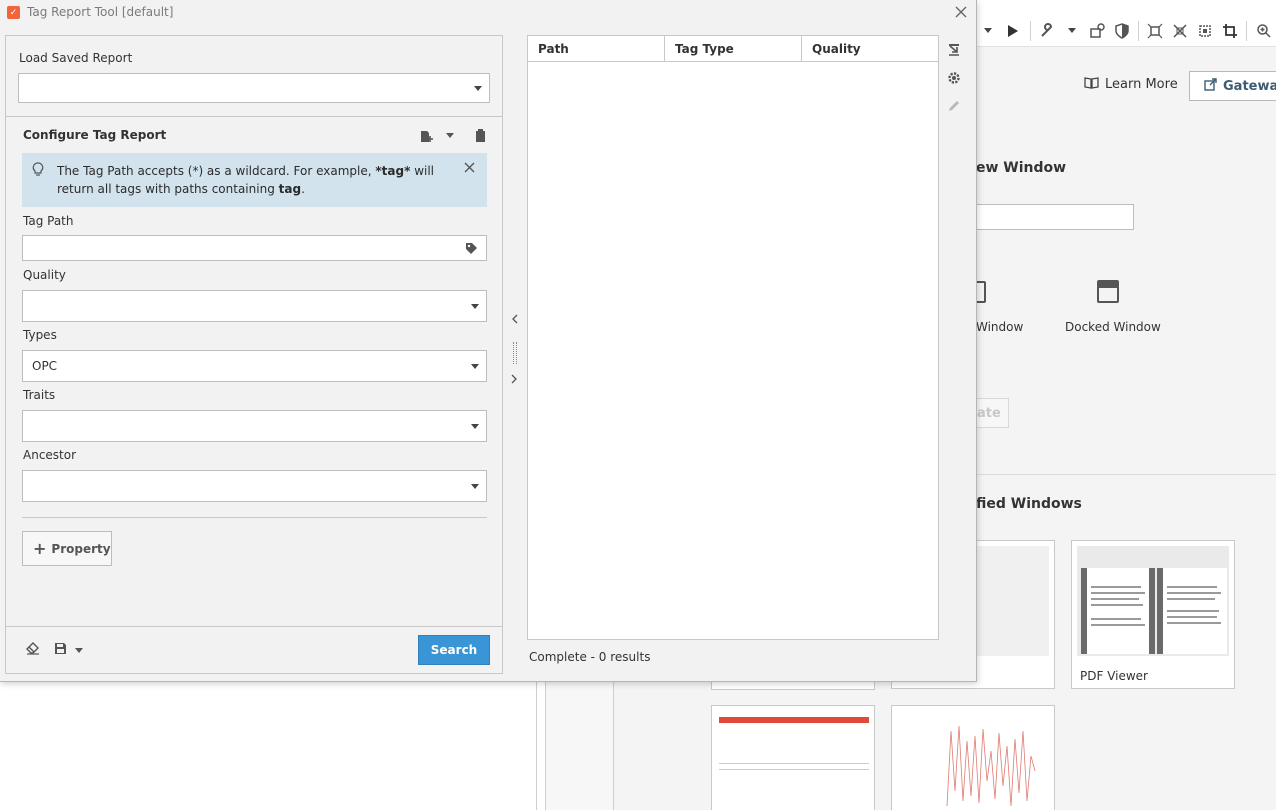 This screenshot has height=810, width=1276. I want to click on plus-icon: +, so click(40, 548).